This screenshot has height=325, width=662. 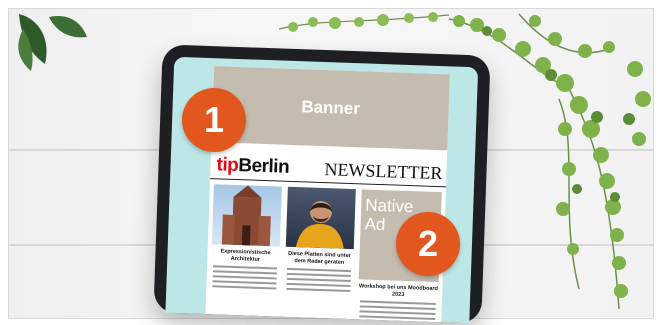 What do you see at coordinates (364, 22) in the screenshot?
I see `plant-sprig-top` at bounding box center [364, 22].